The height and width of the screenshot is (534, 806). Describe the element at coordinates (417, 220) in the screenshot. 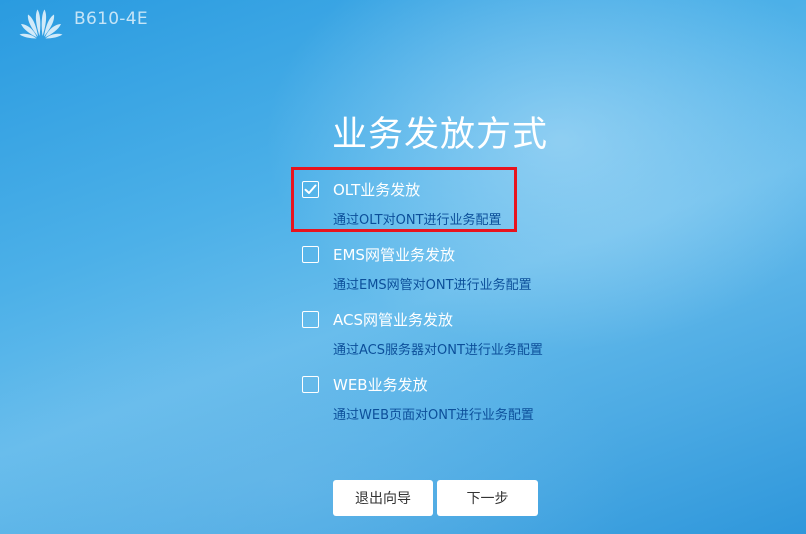

I see `option-description: 通过OLT对ONT进行业务配置` at that location.